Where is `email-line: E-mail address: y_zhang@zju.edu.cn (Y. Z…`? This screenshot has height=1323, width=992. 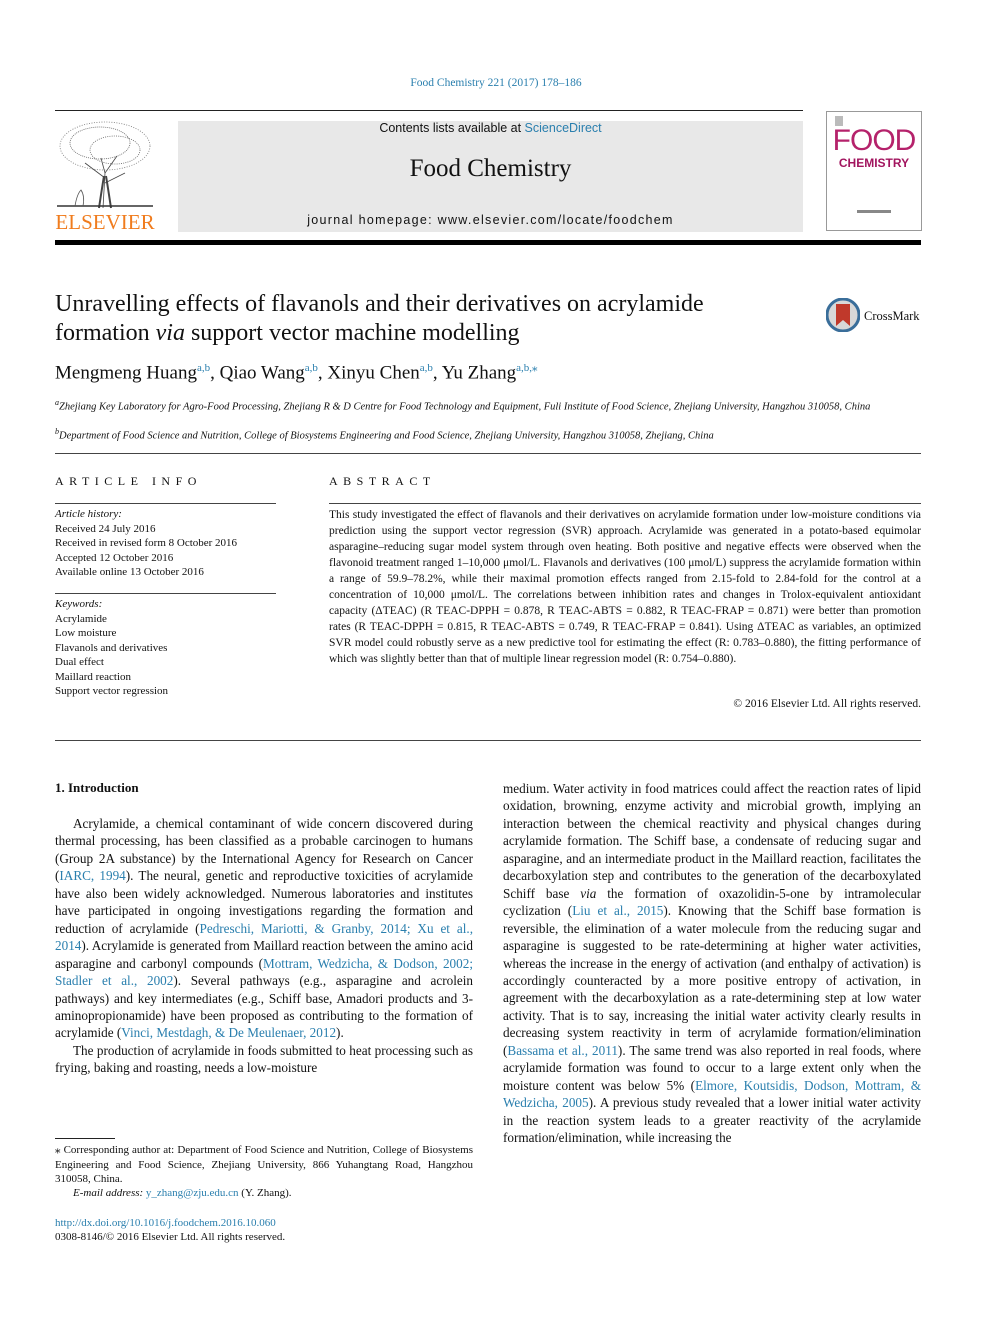 email-line: E-mail address: y_zhang@zju.edu.cn (Y. Z… is located at coordinates (182, 1193).